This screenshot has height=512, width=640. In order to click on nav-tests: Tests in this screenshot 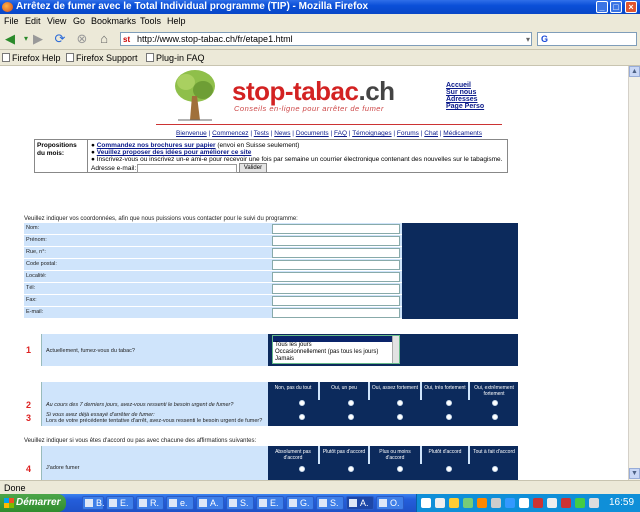, I will do `click(261, 133)`.